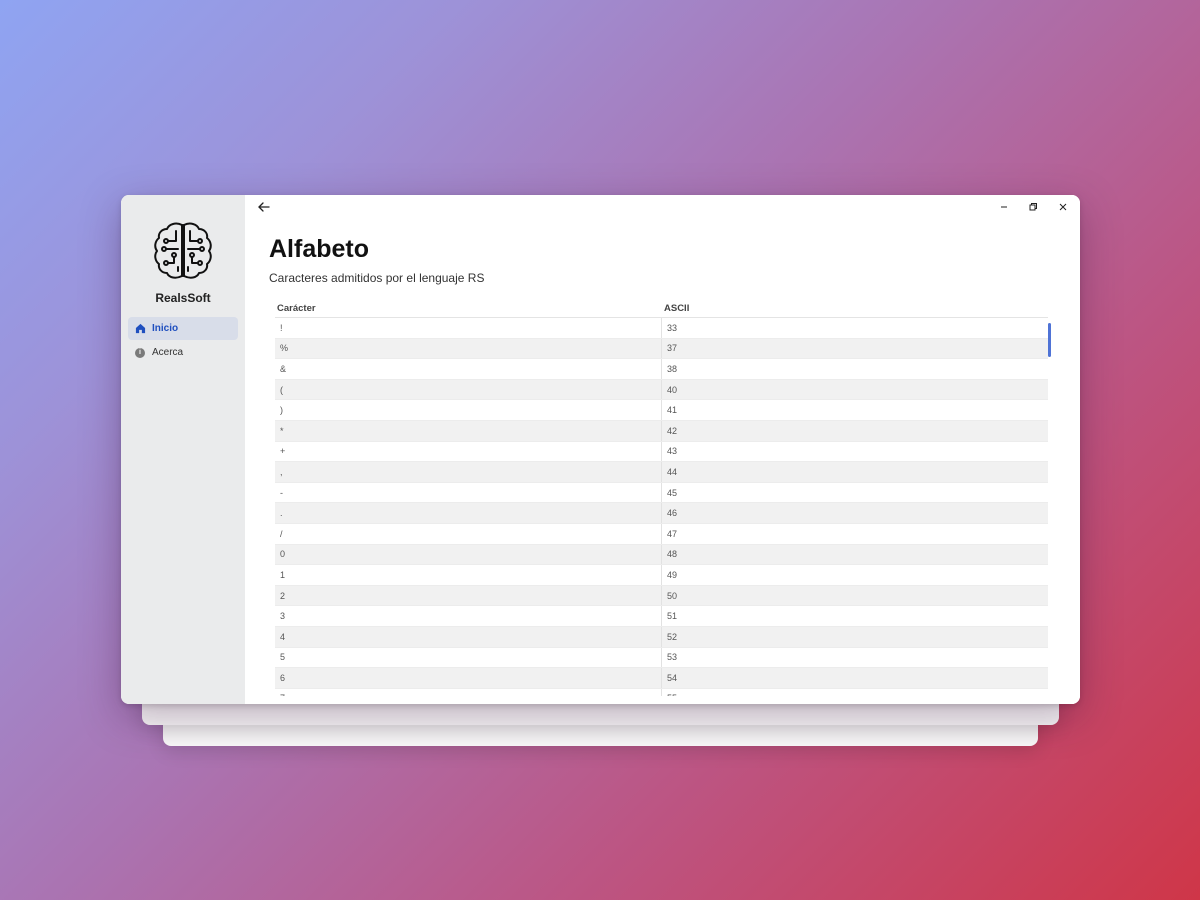  Describe the element at coordinates (319, 249) in the screenshot. I see `page-title: Alfabeto` at that location.